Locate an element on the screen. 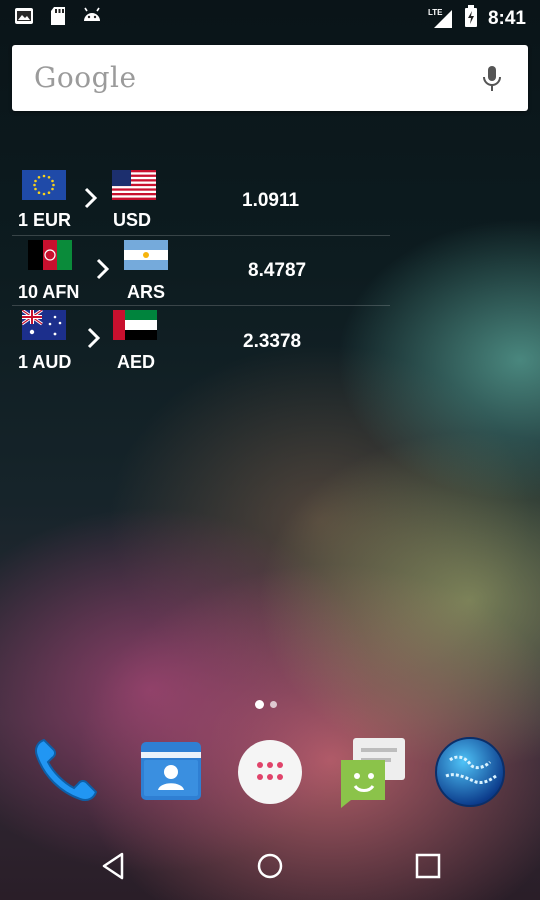 The image size is (540, 900). exchange-rate: 8.4787 is located at coordinates (277, 270).